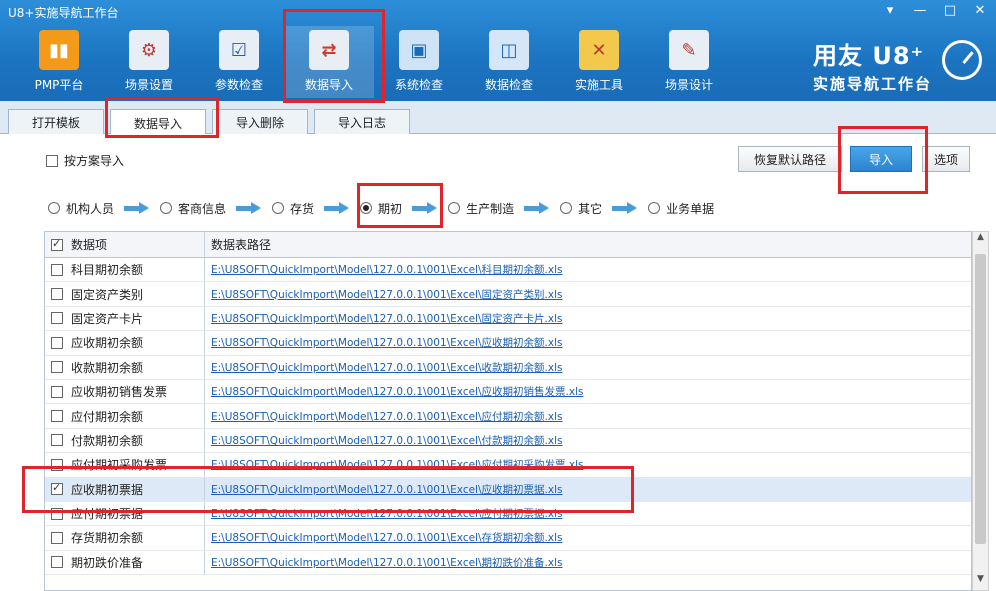 Image resolution: width=996 pixels, height=591 pixels. I want to click on toolbar-label: 场景设计, so click(688, 85).